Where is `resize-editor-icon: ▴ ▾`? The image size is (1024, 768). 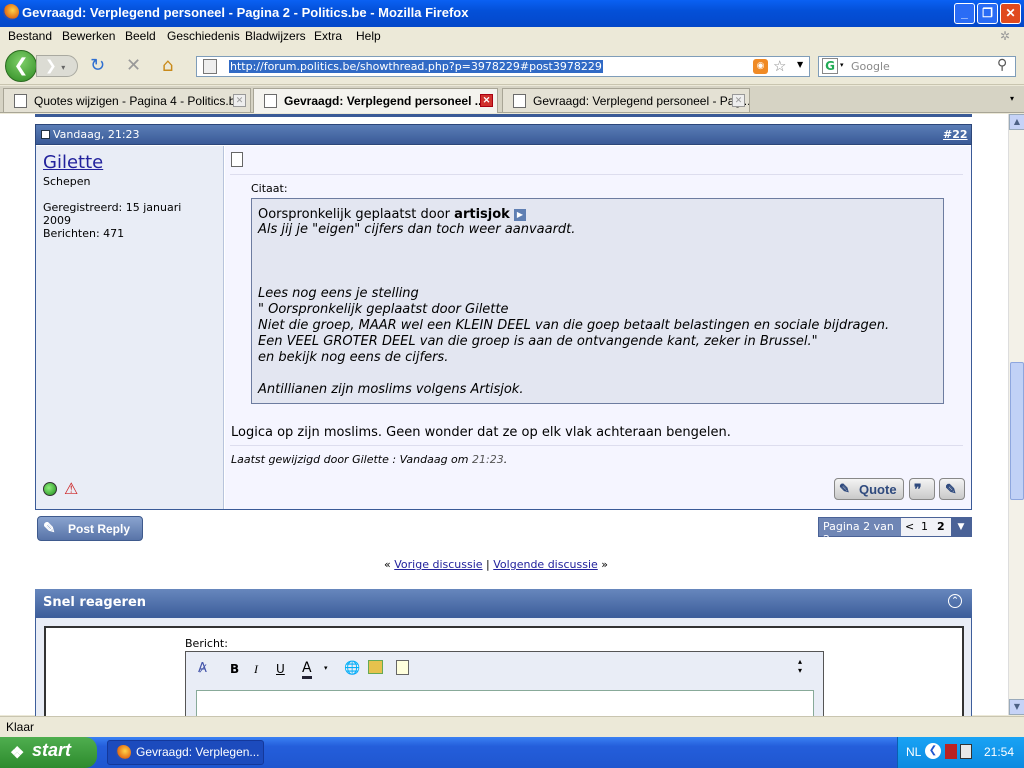
resize-editor-icon: ▴ ▾ is located at coordinates (800, 666).